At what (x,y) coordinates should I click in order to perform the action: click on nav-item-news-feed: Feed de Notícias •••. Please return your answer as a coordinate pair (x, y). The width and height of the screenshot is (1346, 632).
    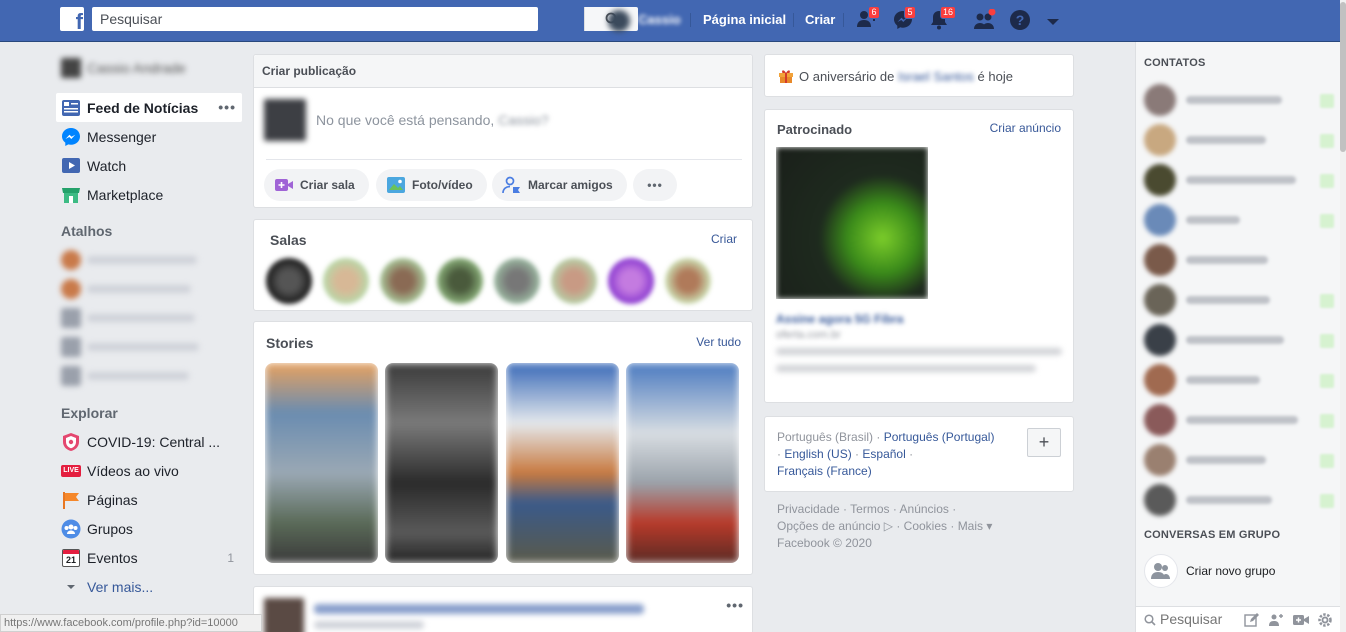
    Looking at the image, I should click on (149, 107).